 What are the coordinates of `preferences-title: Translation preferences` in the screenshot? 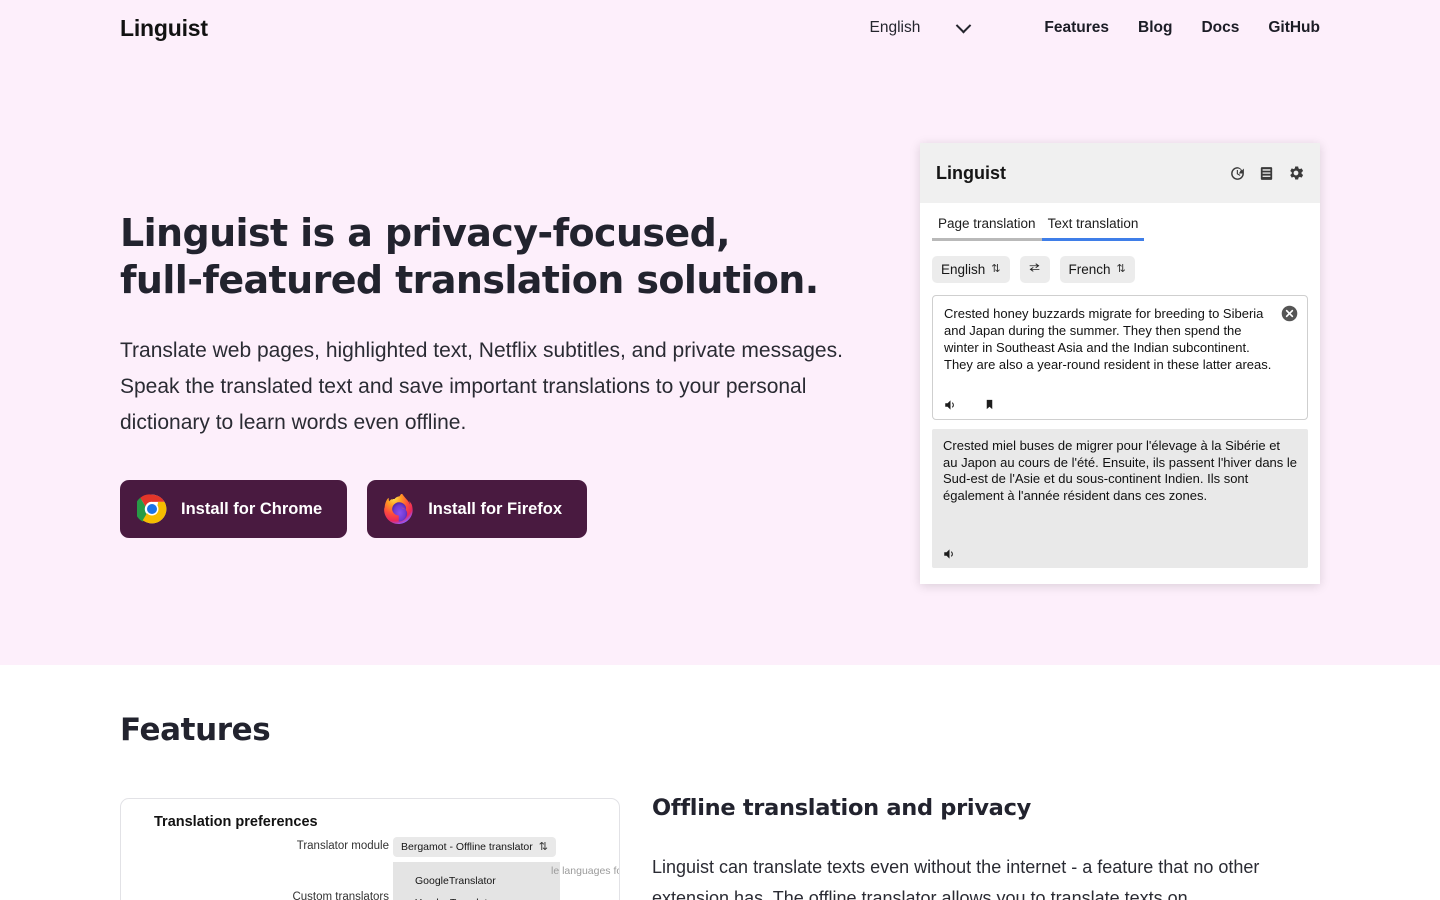 It's located at (236, 822).